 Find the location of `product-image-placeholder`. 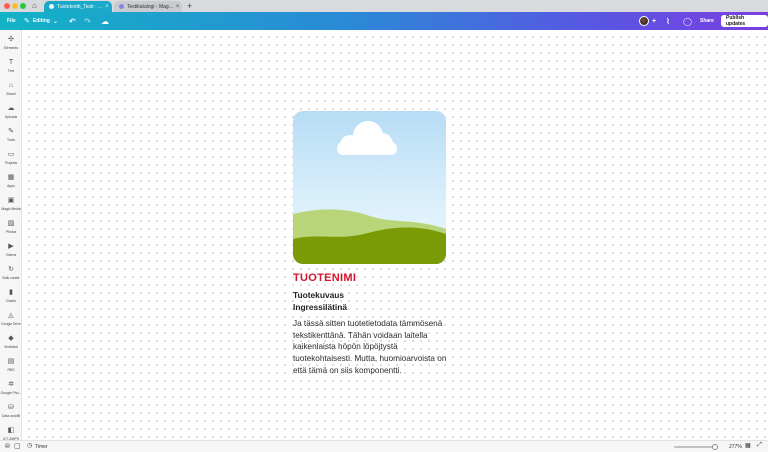

product-image-placeholder is located at coordinates (369, 187).